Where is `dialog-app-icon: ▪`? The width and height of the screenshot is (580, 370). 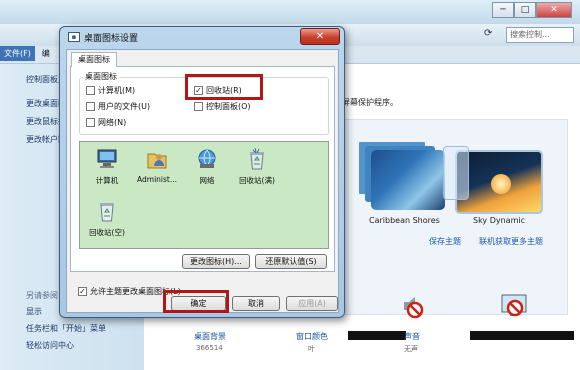 dialog-app-icon: ▪ is located at coordinates (74, 37).